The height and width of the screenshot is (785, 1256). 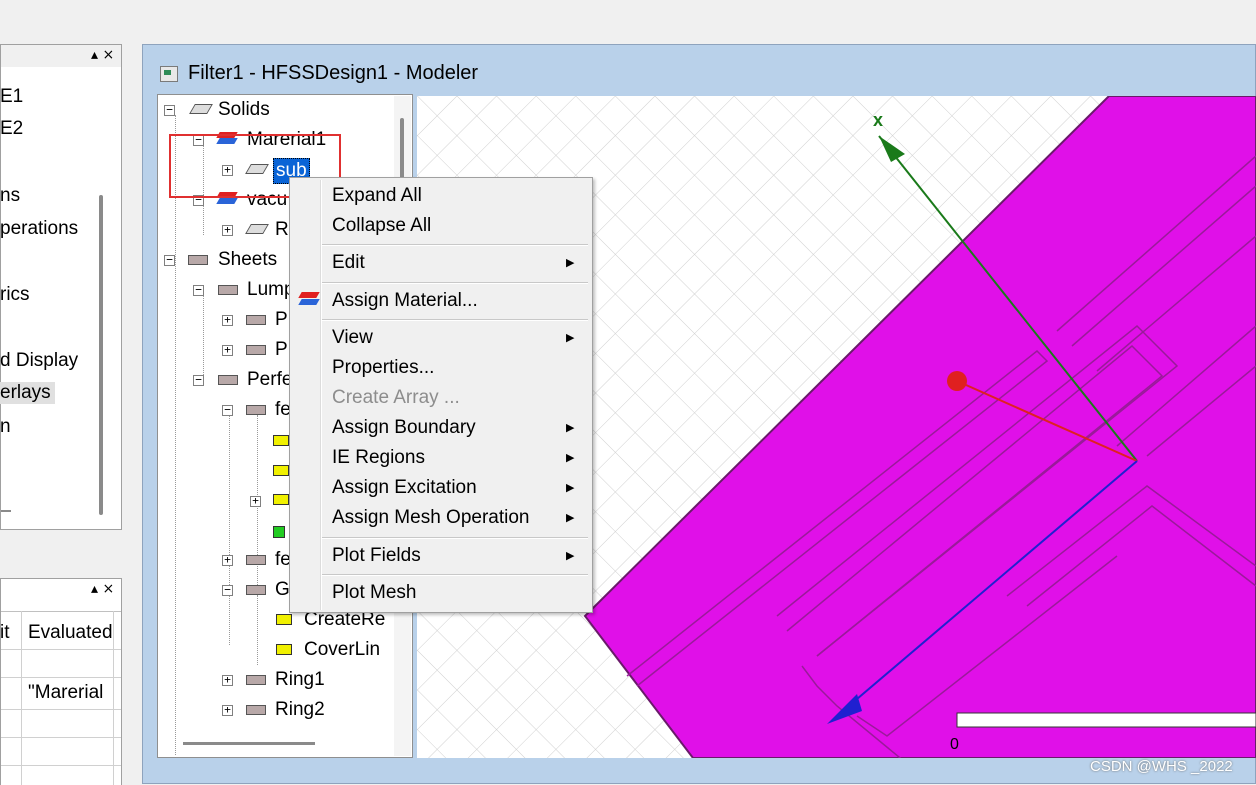 What do you see at coordinates (70, 633) in the screenshot?
I see `table-column-header: Evaluated` at bounding box center [70, 633].